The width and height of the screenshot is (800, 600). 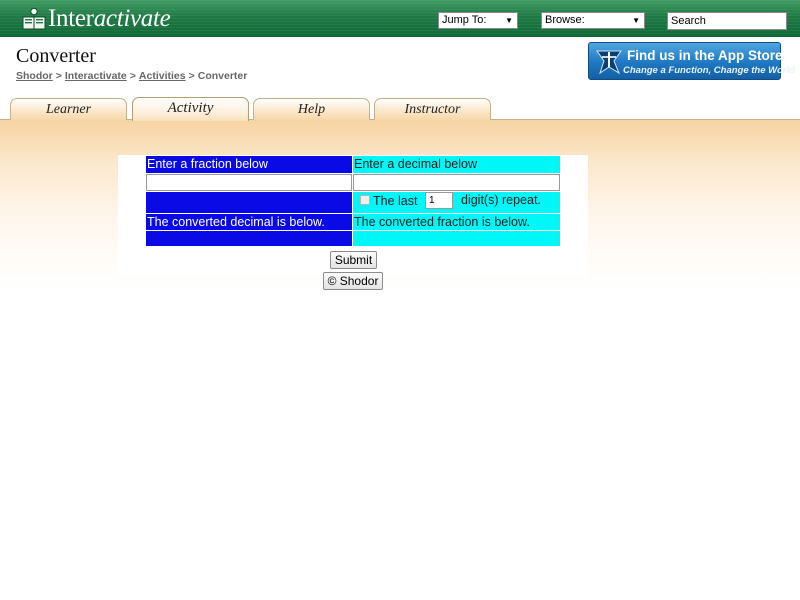 I want to click on breadcrumb-interactivate: Interactivate, so click(x=96, y=76).